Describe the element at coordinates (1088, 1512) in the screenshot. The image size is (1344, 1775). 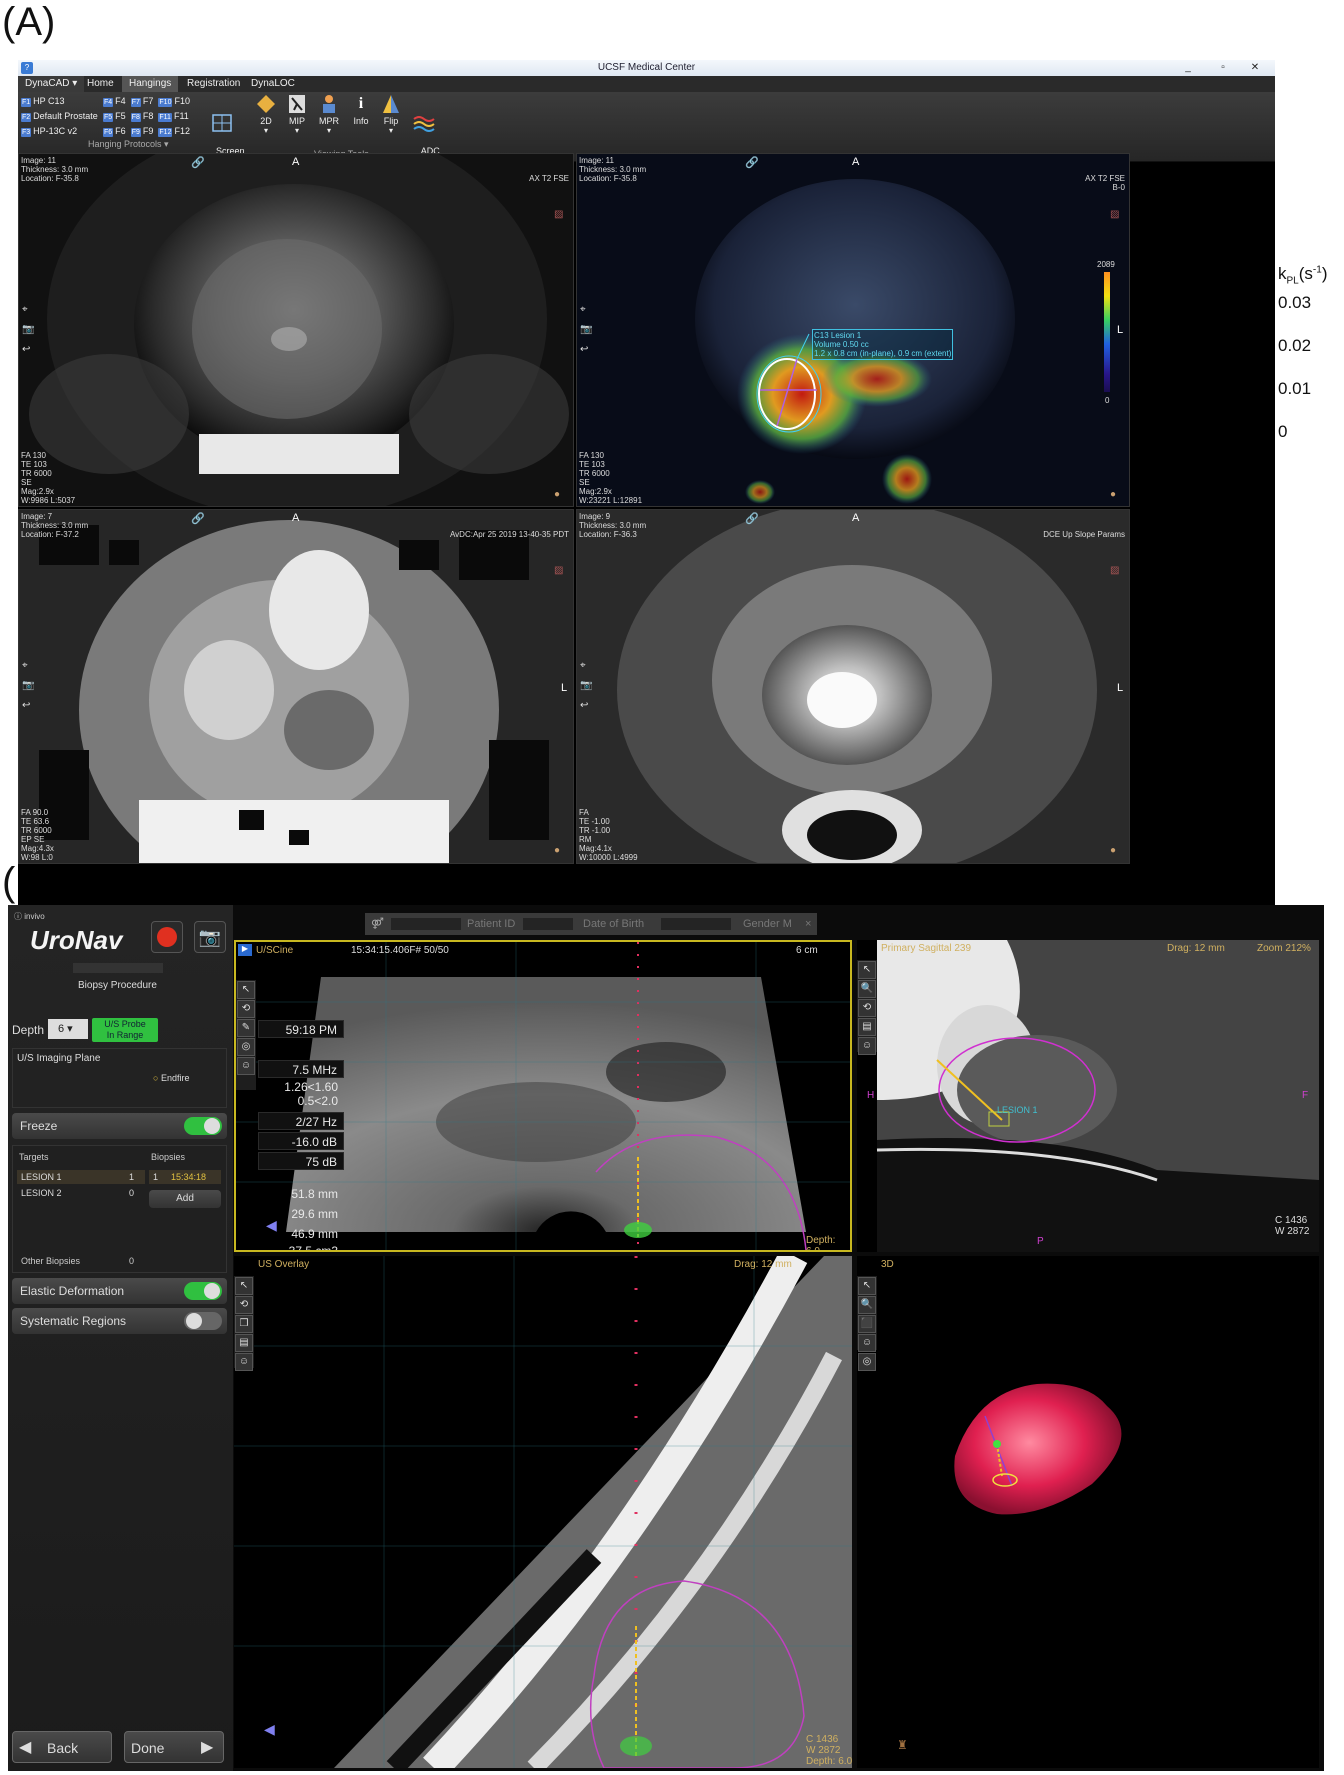
I see `viewport-3d: ↖ 🔍 ⬛ ☺ ◎ 3D ♜` at that location.